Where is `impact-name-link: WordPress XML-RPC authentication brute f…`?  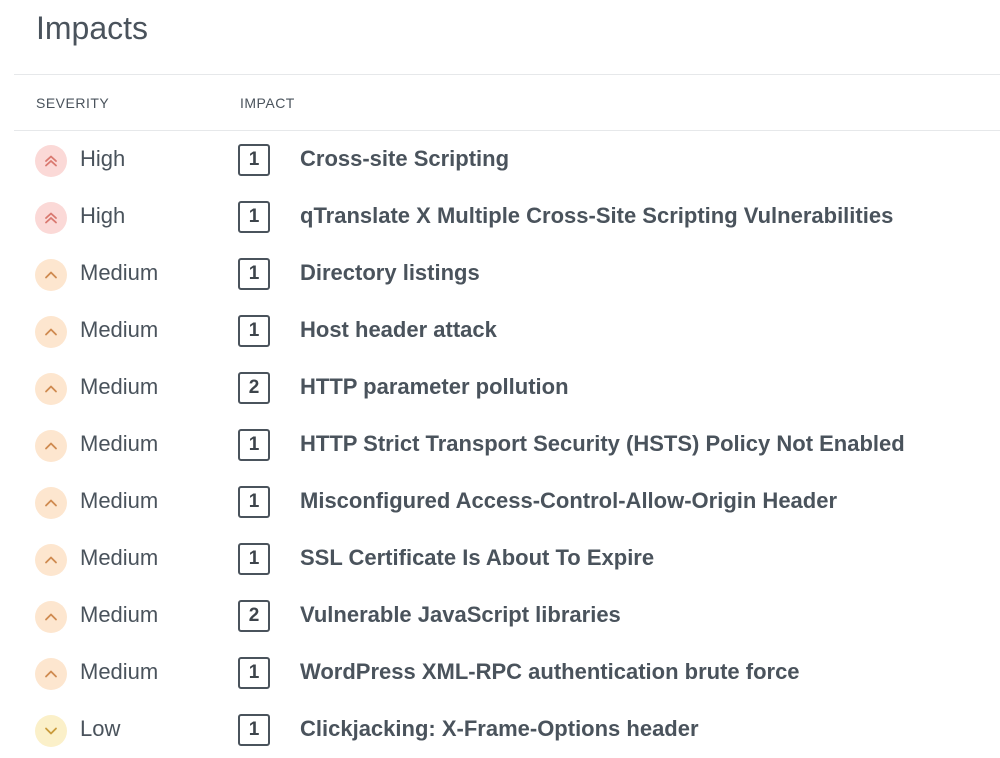 impact-name-link: WordPress XML-RPC authentication brute f… is located at coordinates (550, 672).